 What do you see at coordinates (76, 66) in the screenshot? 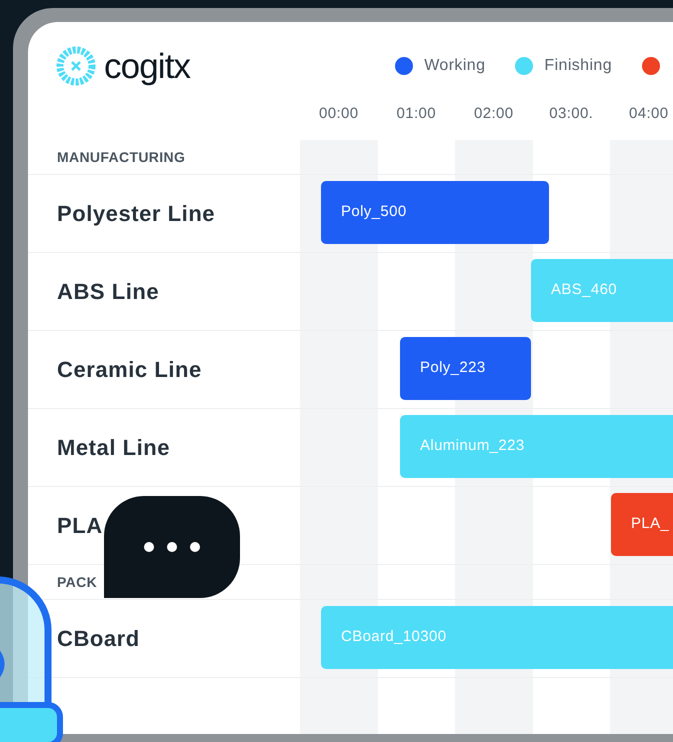
I see `logo-icon` at bounding box center [76, 66].